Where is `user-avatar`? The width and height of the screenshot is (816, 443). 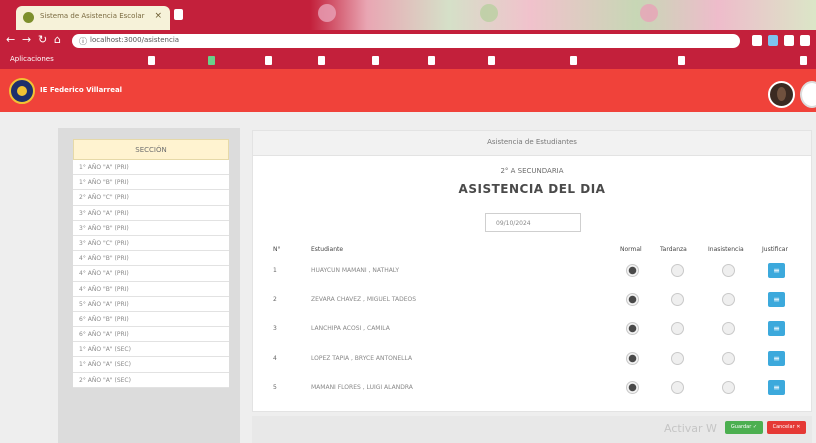
user-avatar is located at coordinates (781, 94).